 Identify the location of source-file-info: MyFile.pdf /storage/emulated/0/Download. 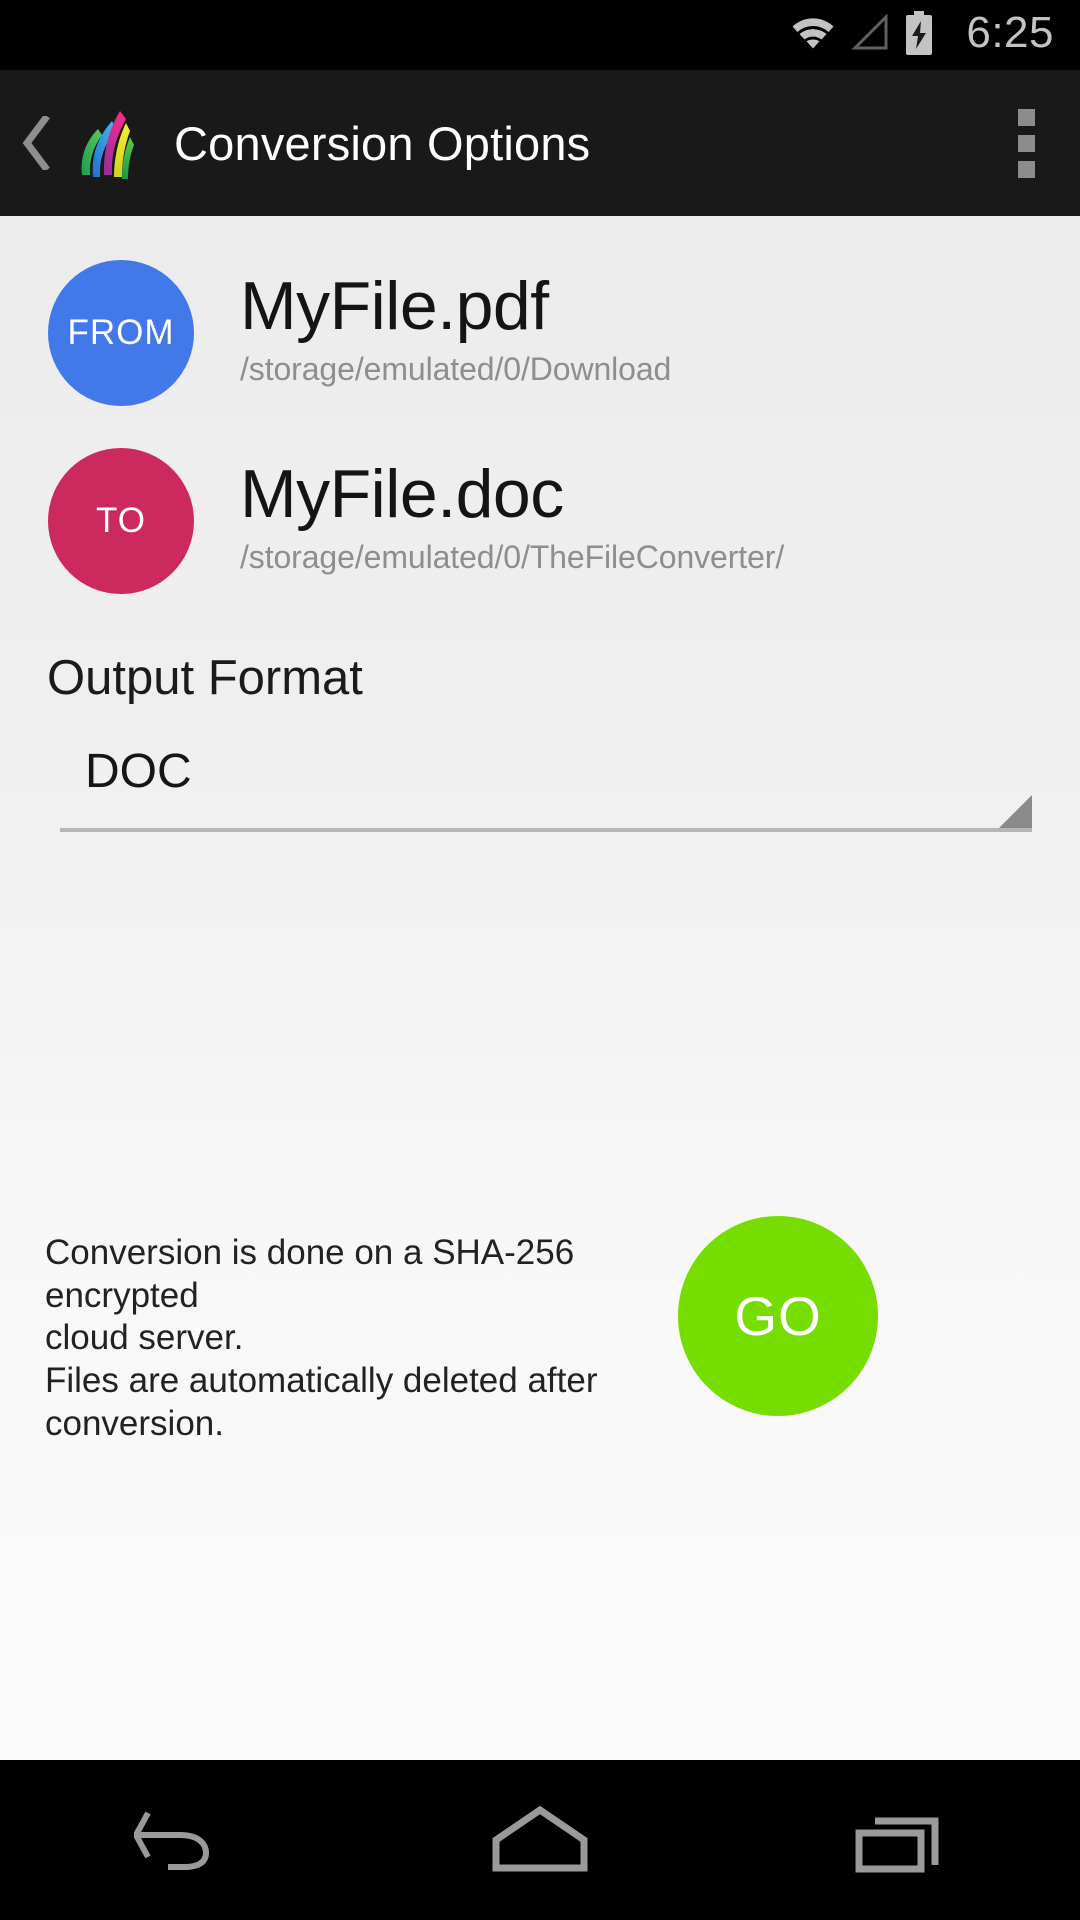
(455, 324).